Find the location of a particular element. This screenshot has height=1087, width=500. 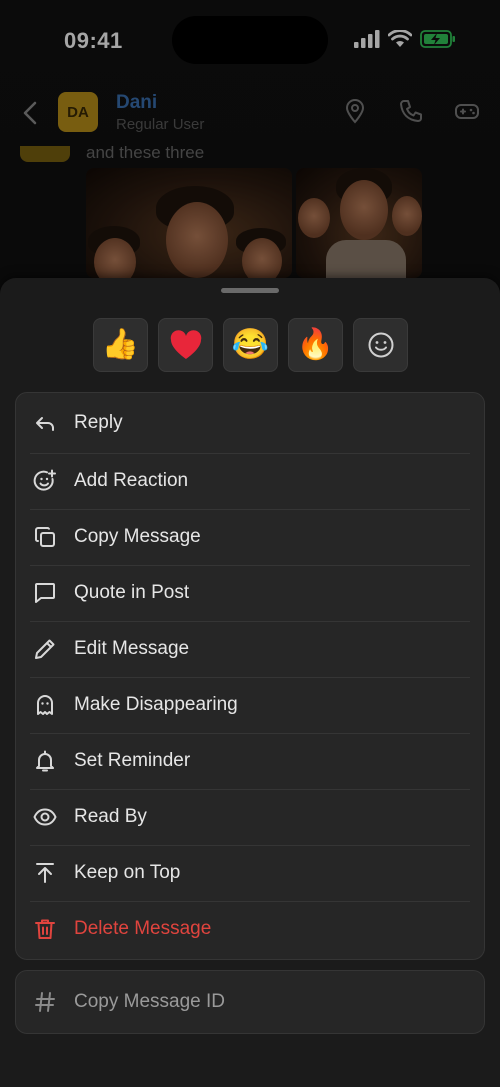

menu-item-label: Add Reaction is located at coordinates (131, 480).